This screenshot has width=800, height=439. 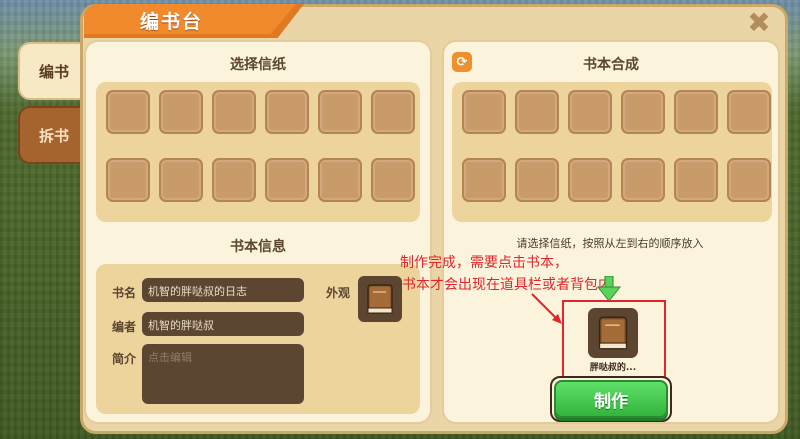 What do you see at coordinates (124, 359) in the screenshot?
I see `intro-label: 简介` at bounding box center [124, 359].